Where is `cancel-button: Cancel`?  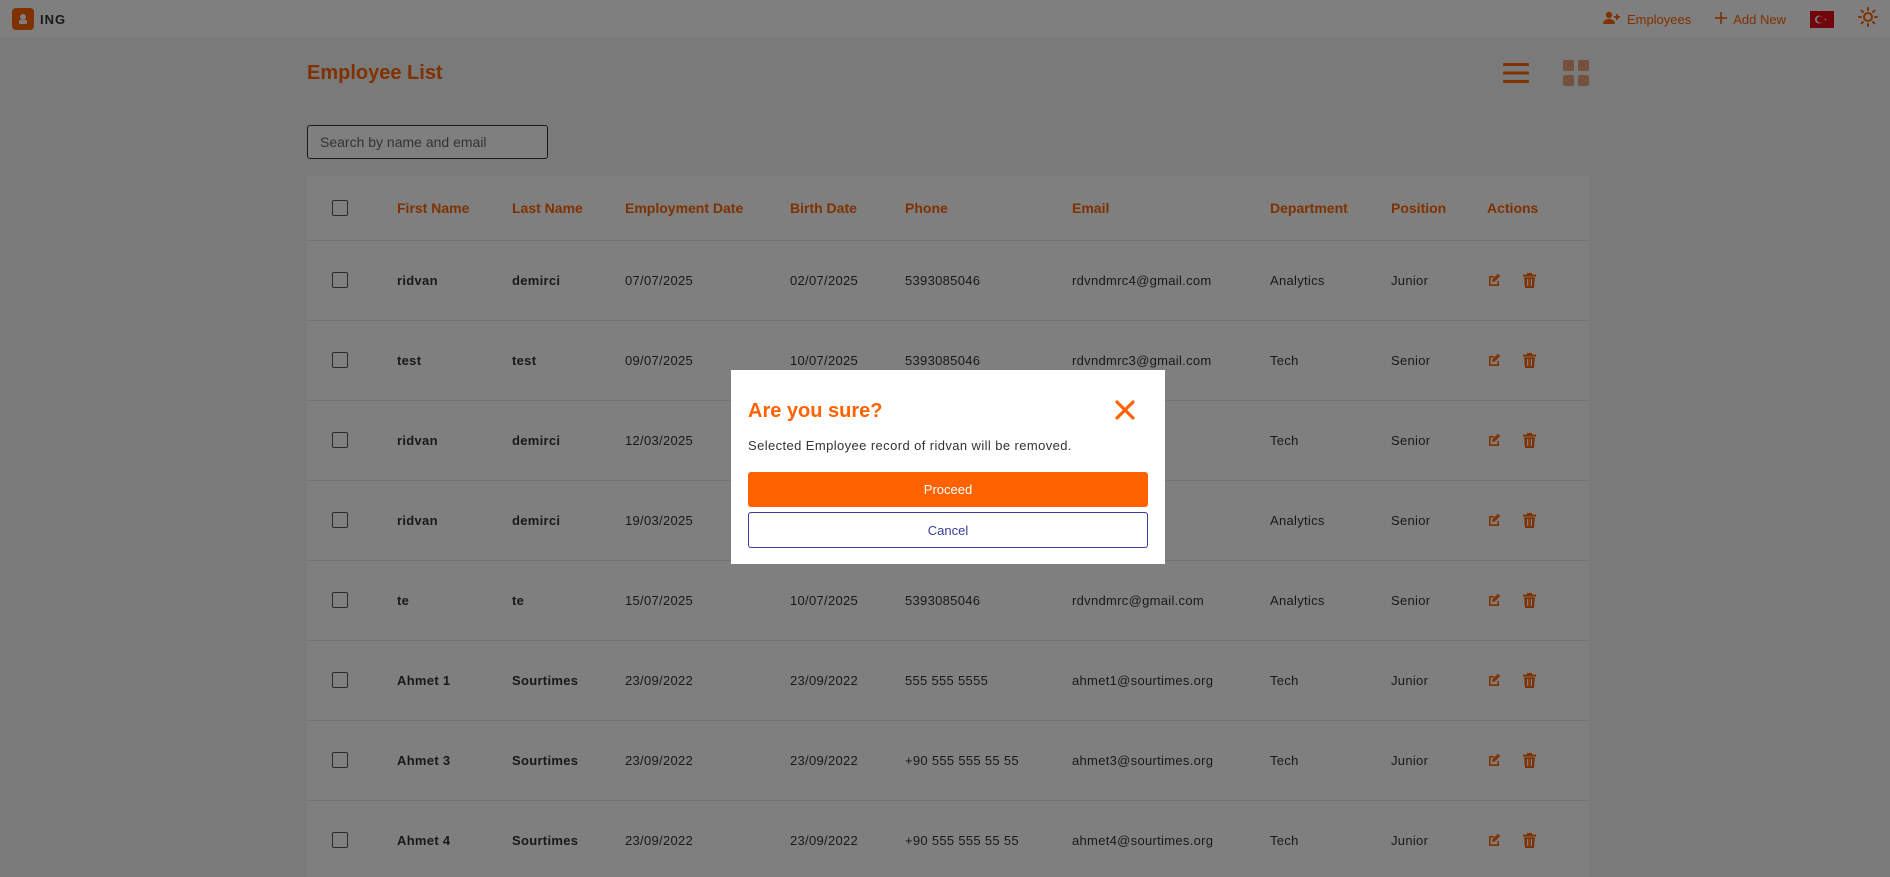 cancel-button: Cancel is located at coordinates (948, 530).